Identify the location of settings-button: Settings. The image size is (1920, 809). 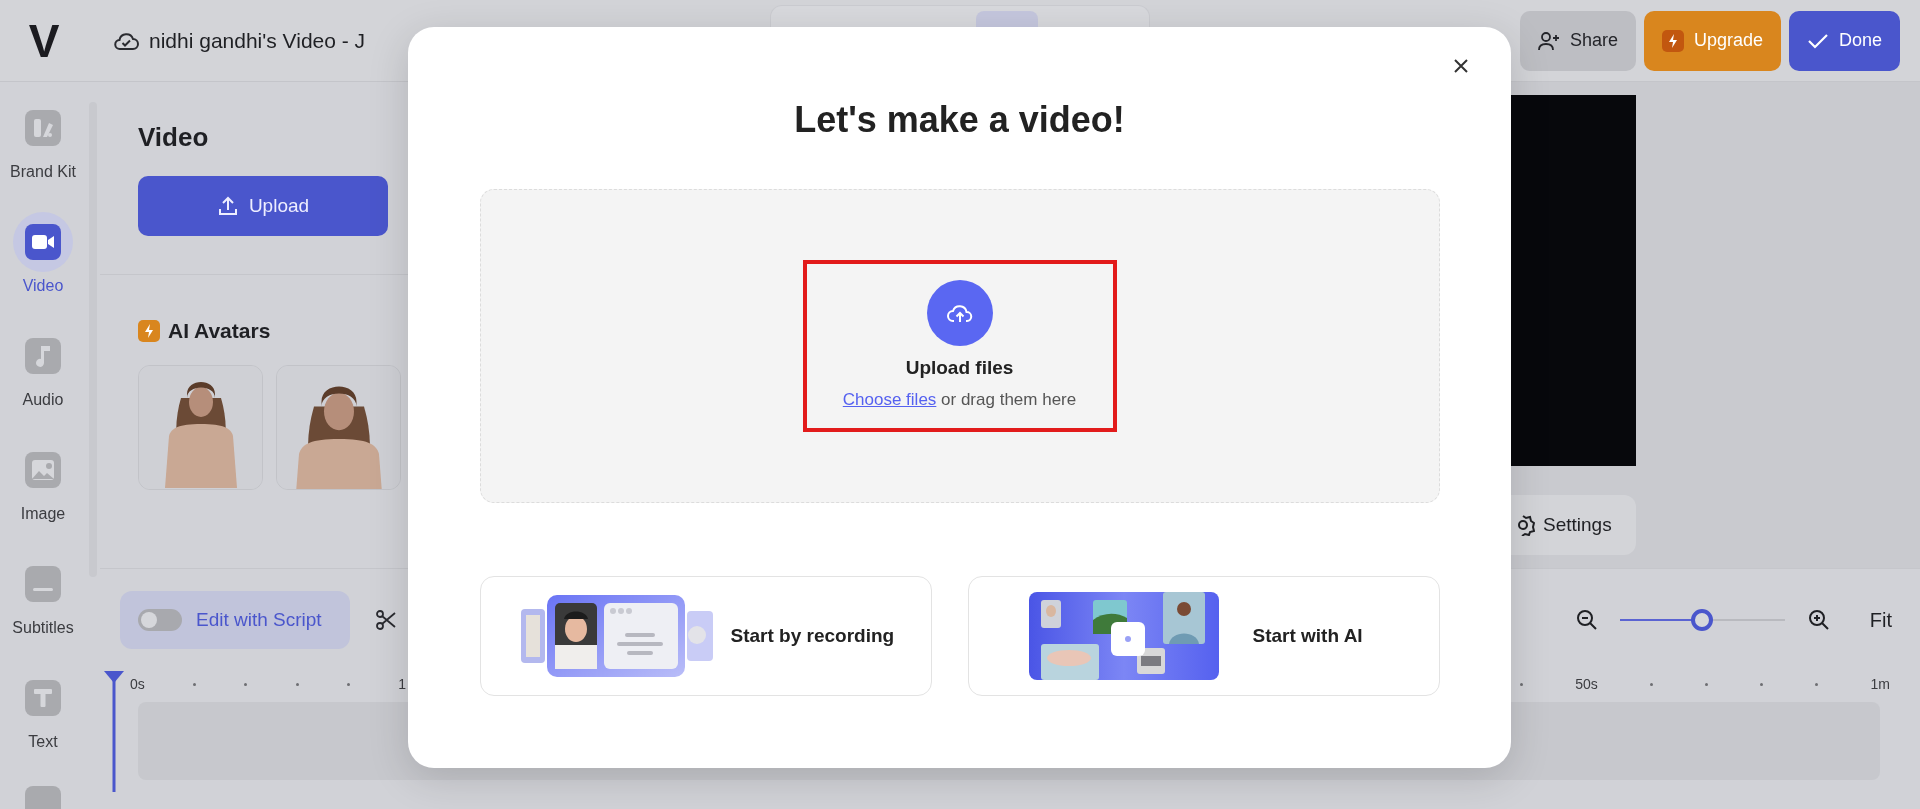
(1573, 525).